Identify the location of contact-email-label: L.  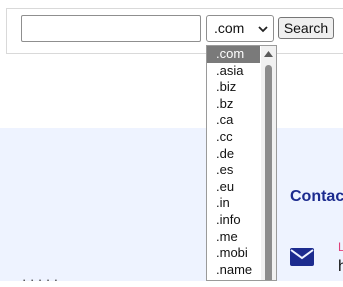
(340, 247).